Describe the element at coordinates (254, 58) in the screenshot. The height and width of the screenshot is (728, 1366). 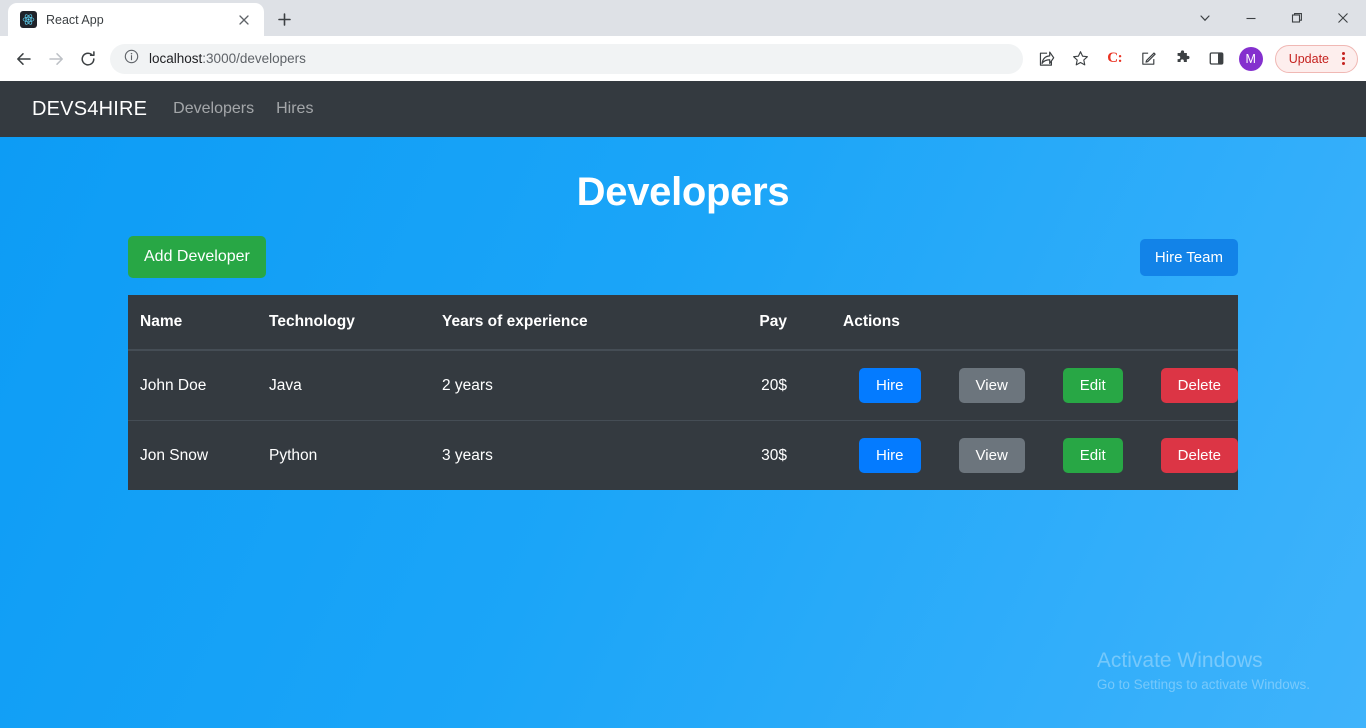
I see `url-path: :3000/developers` at that location.